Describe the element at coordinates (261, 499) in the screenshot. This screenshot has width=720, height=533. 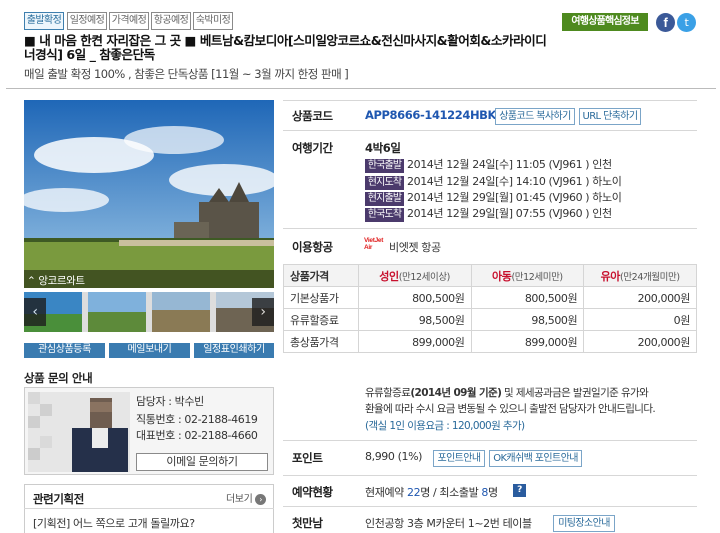
I see `chevron-right-icon: ›` at that location.